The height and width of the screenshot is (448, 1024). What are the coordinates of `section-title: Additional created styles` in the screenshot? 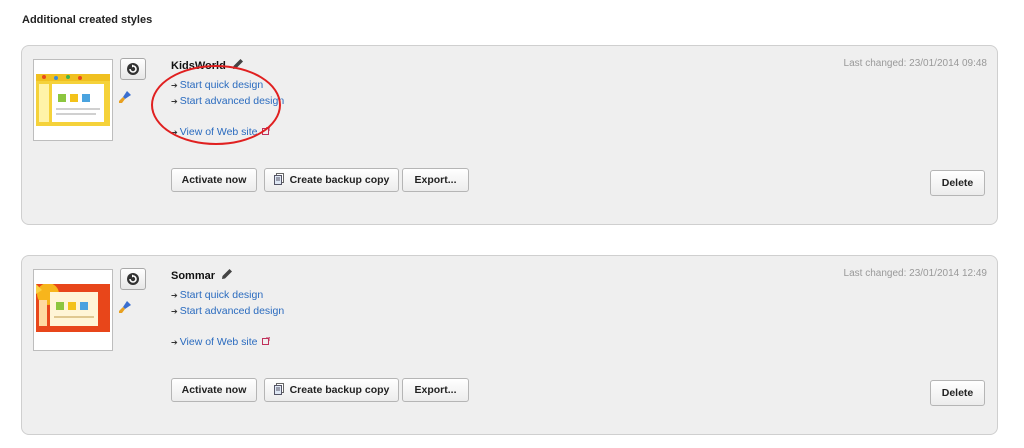 It's located at (87, 20).